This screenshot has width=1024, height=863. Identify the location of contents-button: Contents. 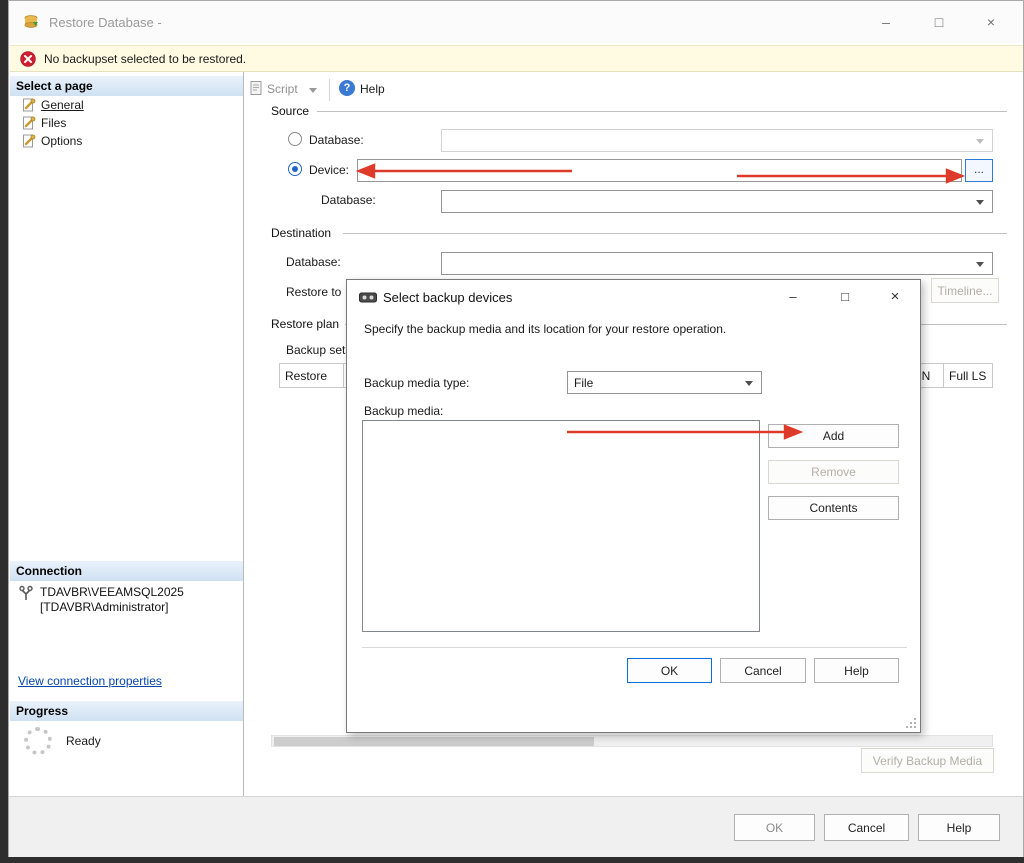
(833, 508).